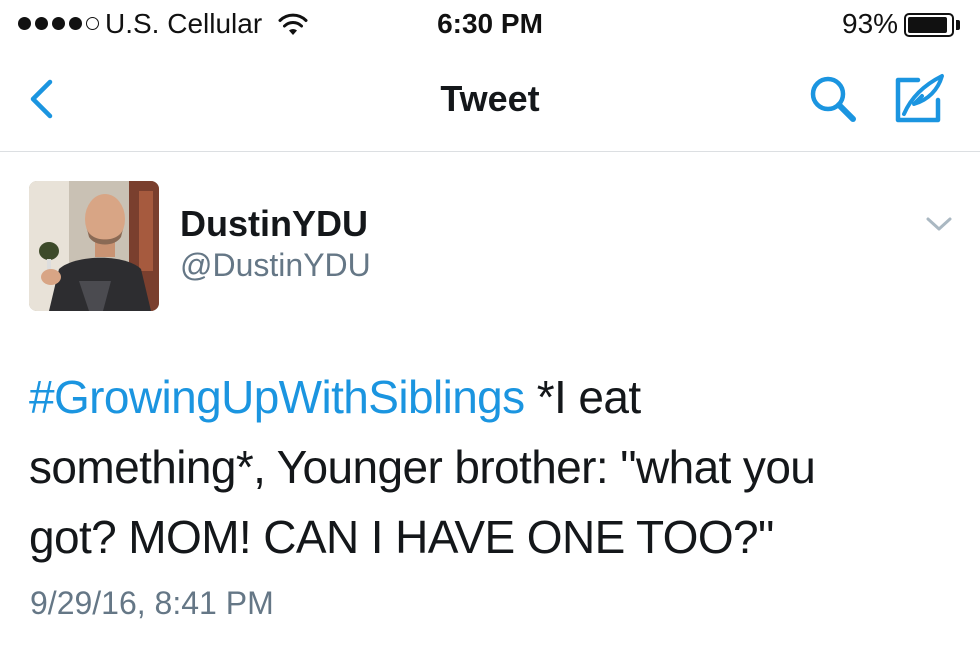 The width and height of the screenshot is (980, 657). I want to click on avatar, so click(94, 246).